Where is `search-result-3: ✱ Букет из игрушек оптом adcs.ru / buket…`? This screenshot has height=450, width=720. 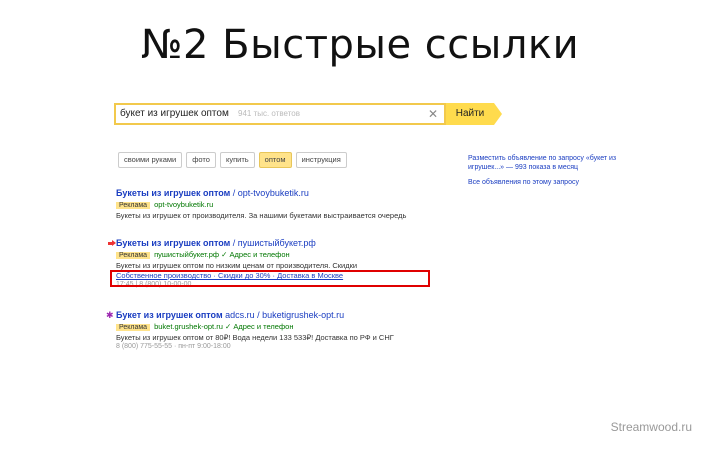 search-result-3: ✱ Букет из игрушек оптом adcs.ru / buket… is located at coordinates (250, 330).